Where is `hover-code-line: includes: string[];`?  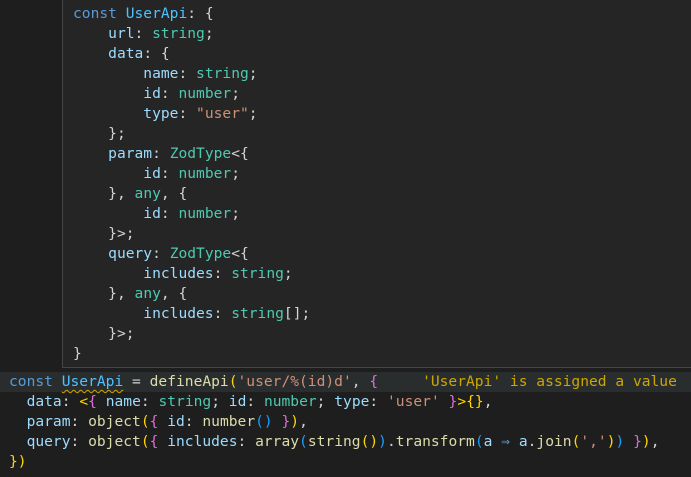 hover-code-line: includes: string[]; is located at coordinates (227, 313).